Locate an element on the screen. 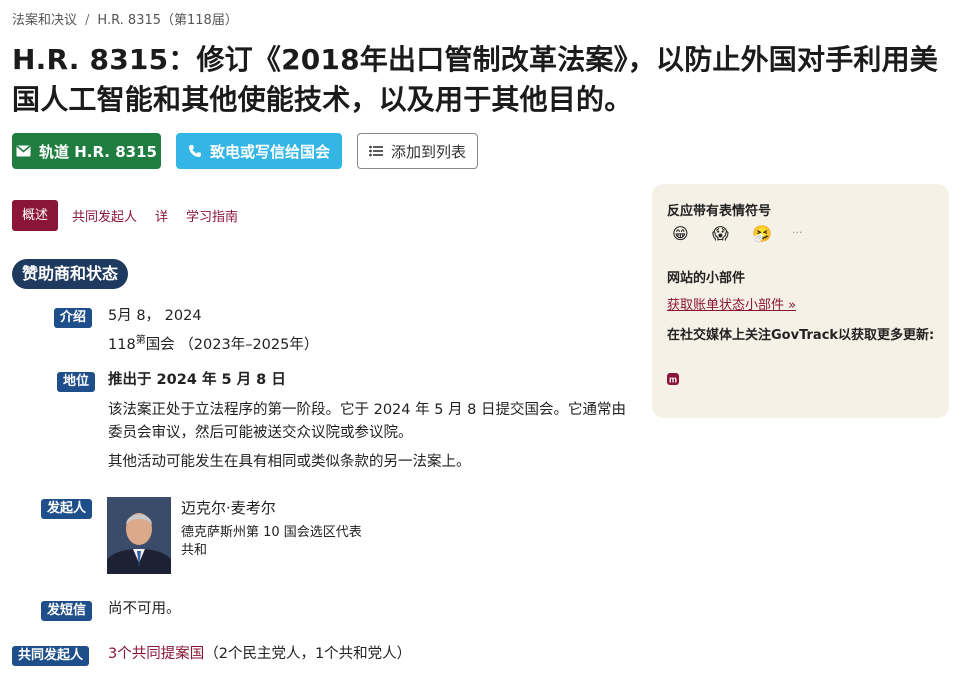  congress-ordinal: 第 is located at coordinates (140, 340).